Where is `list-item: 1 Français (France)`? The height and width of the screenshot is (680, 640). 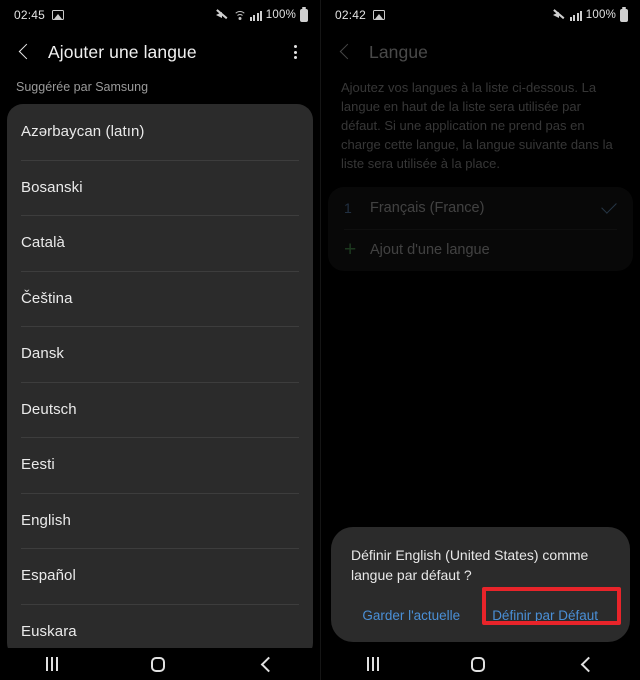
list-item: 1 Français (France) is located at coordinates (480, 208).